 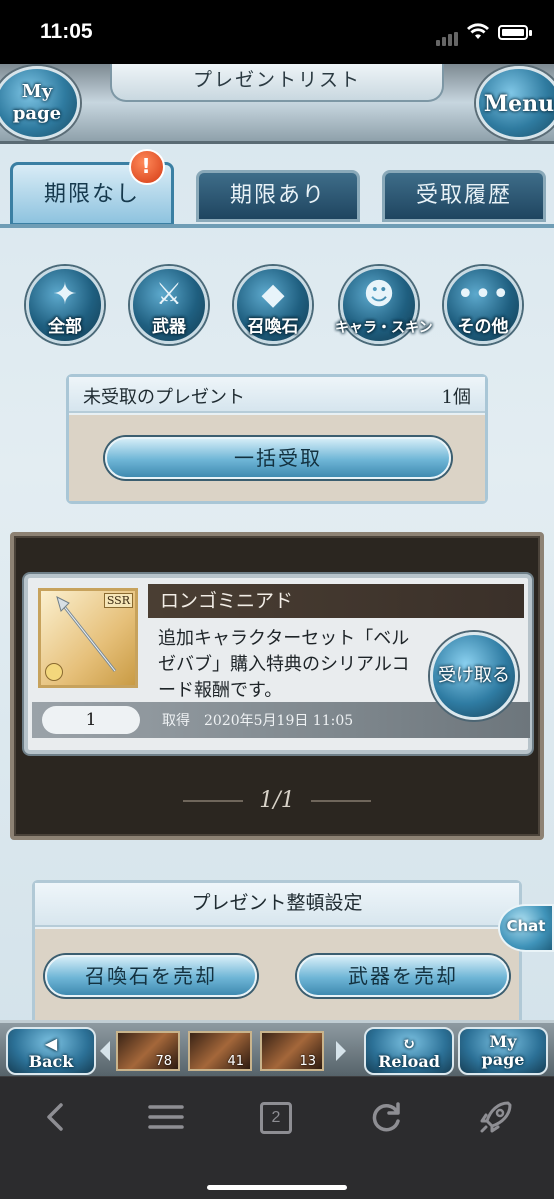 I want to click on sort-settings-title: プレゼント整頓設定, so click(x=277, y=905).